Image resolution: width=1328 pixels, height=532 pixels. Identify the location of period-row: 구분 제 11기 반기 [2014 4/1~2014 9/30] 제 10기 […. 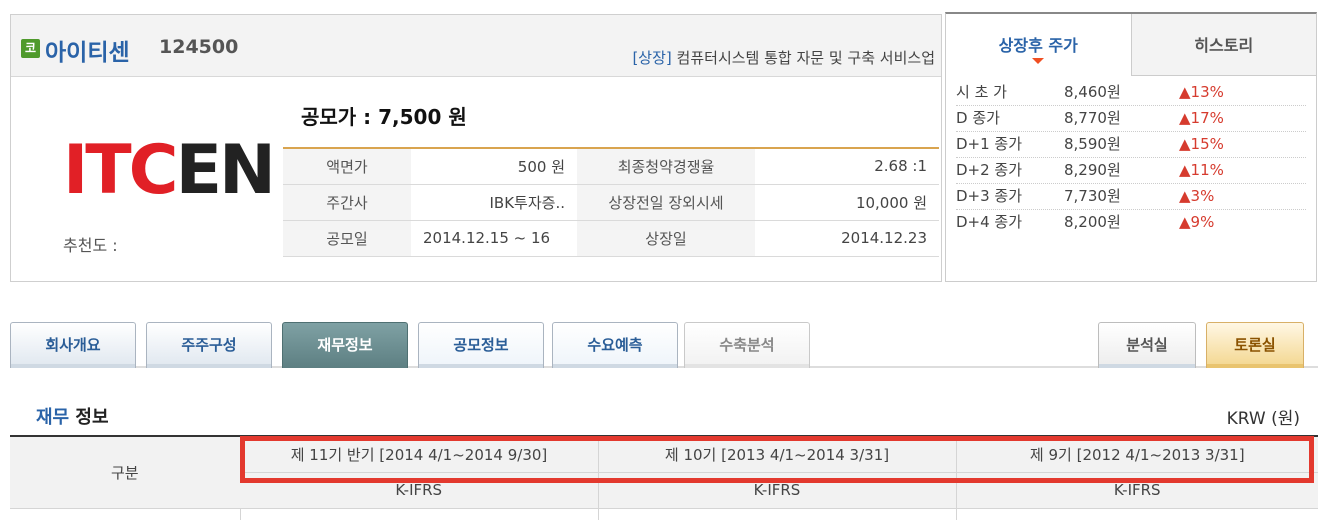
(664, 472).